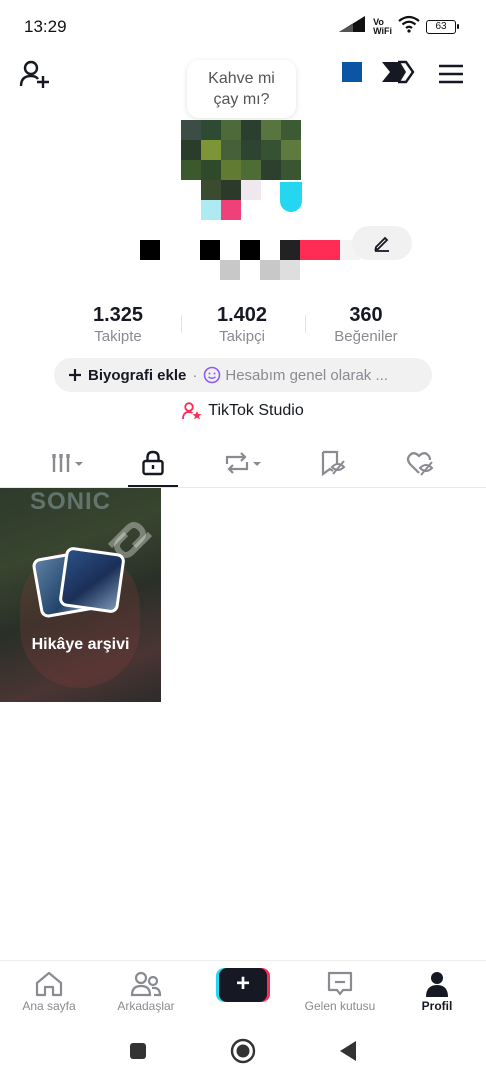 The width and height of the screenshot is (486, 1080). I want to click on story-thumbnails, so click(80, 583).